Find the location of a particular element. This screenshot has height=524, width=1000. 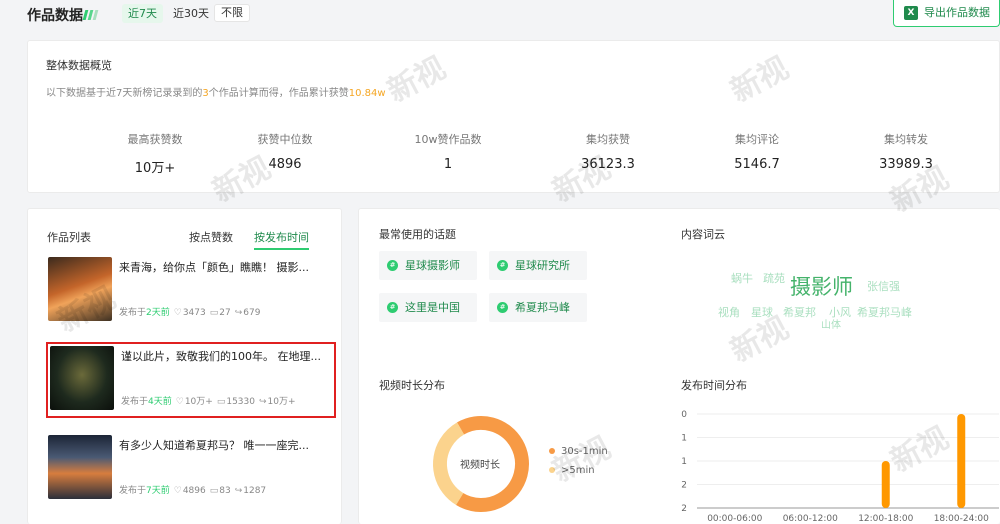

topic-tag: # 这里是中国 is located at coordinates (428, 307).